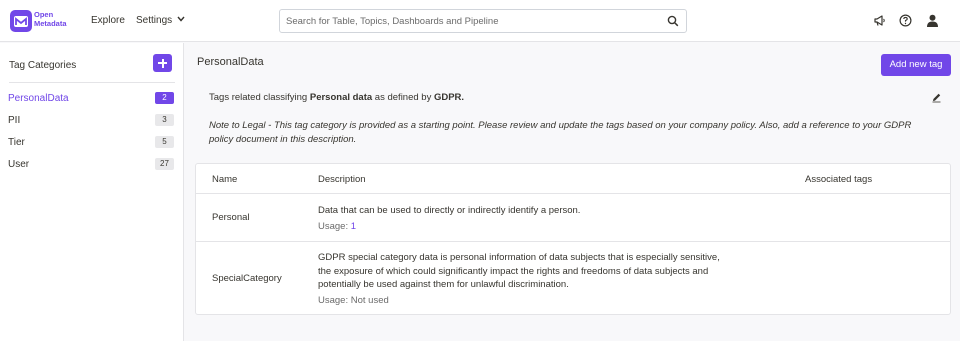 This screenshot has height=341, width=960. I want to click on sidebar-item-user: User 27, so click(91, 165).